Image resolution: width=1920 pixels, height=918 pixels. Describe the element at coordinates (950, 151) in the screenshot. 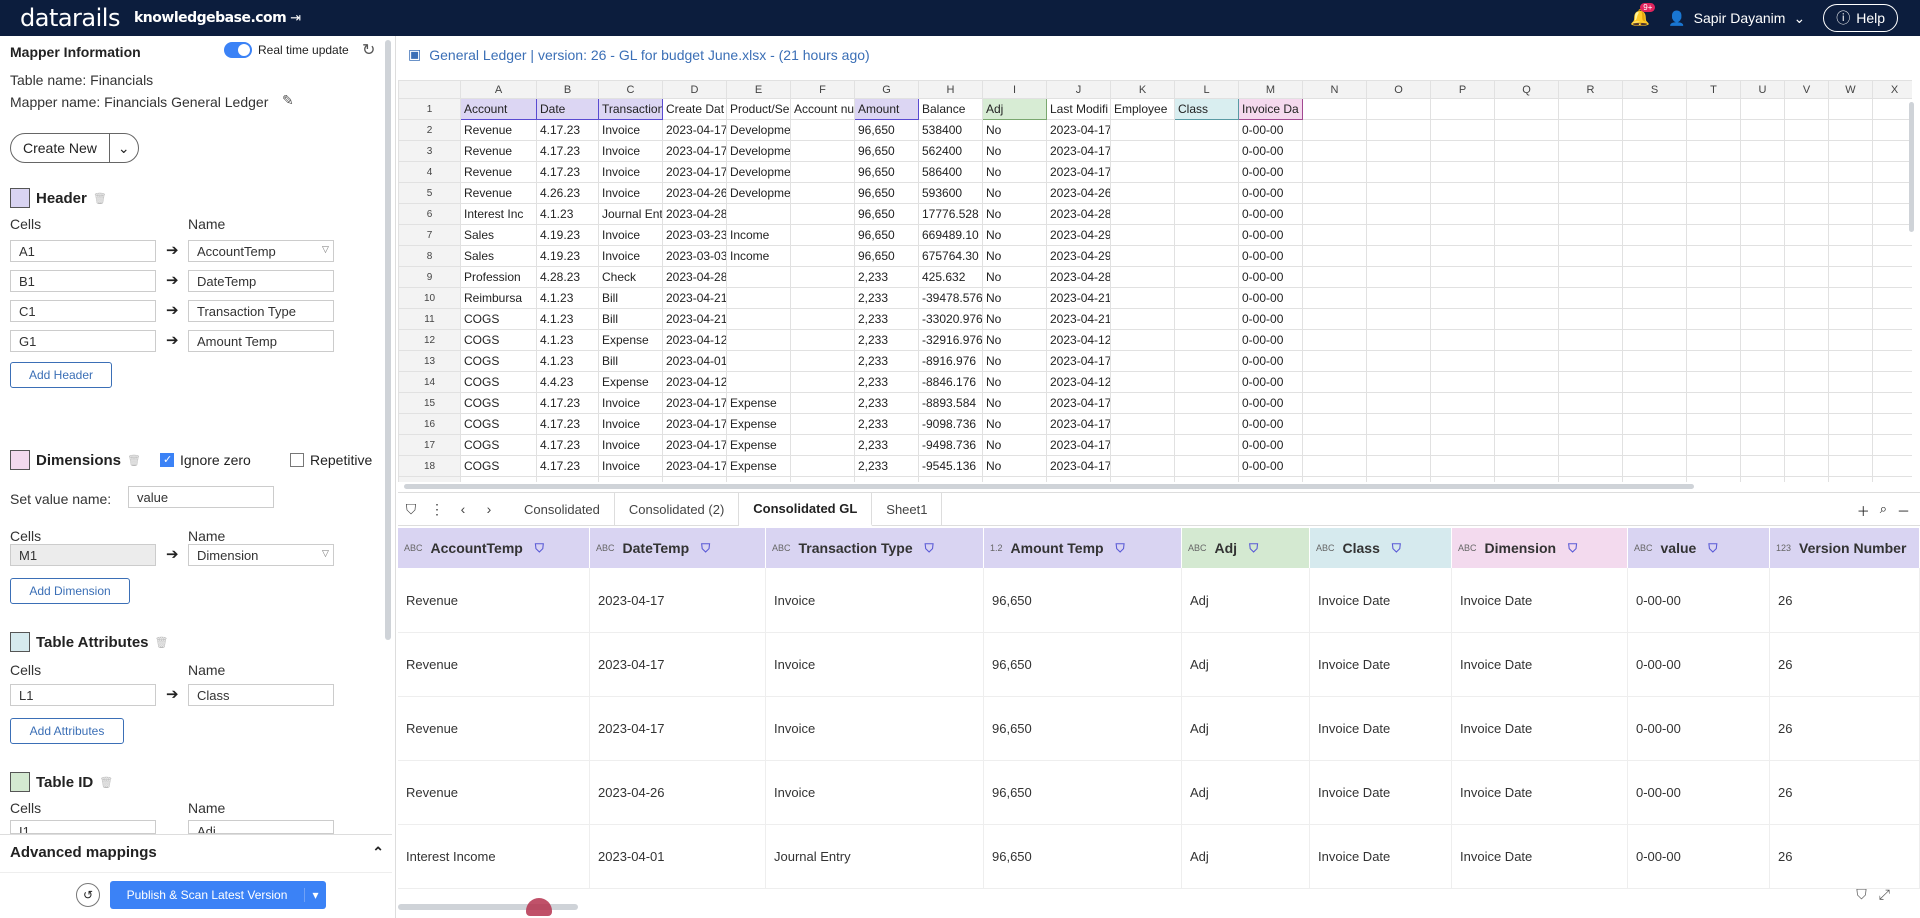

I see `sheet-cell: 562400` at that location.